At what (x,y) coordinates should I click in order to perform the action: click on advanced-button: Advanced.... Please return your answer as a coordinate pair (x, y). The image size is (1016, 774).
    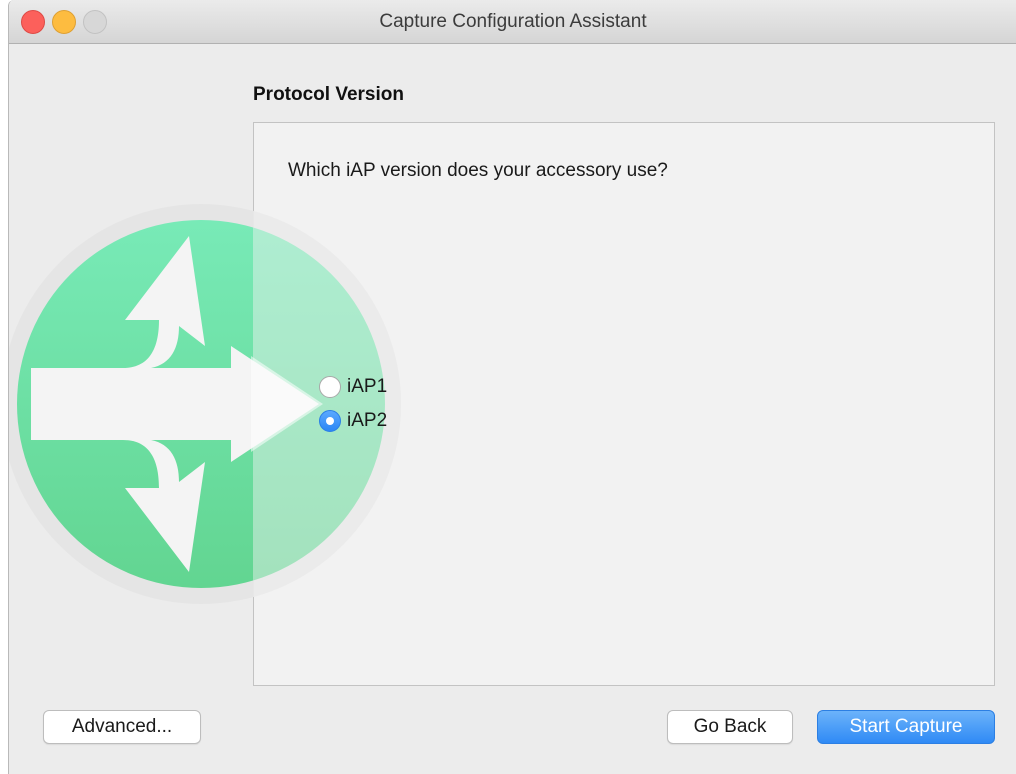
    Looking at the image, I should click on (122, 727).